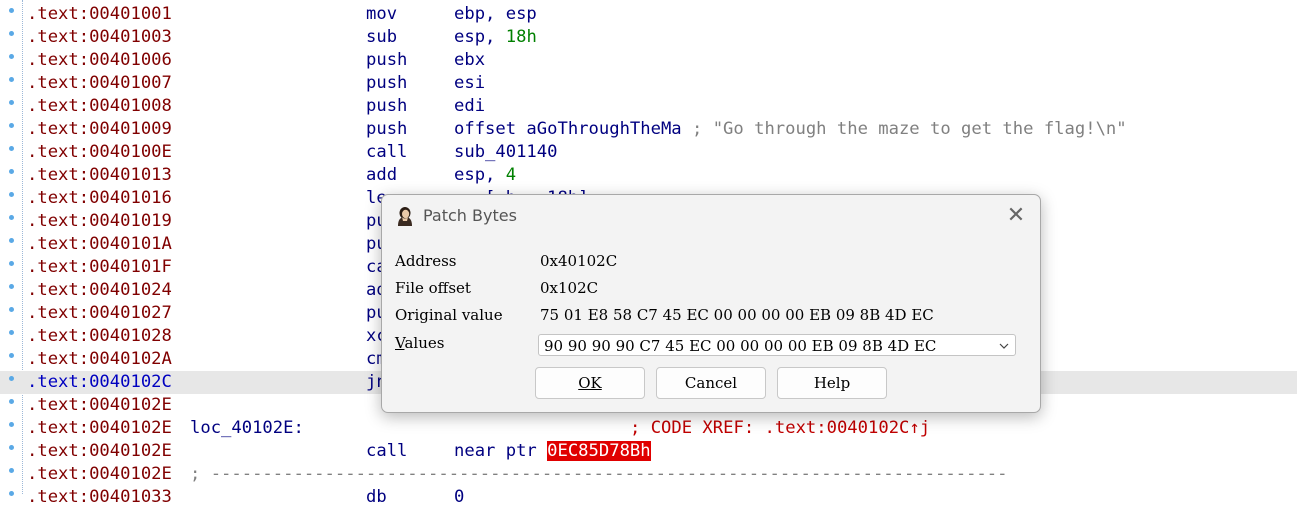 Image resolution: width=1297 pixels, height=509 pixels. Describe the element at coordinates (99, 497) in the screenshot. I see `row-address: .text:00401033` at that location.